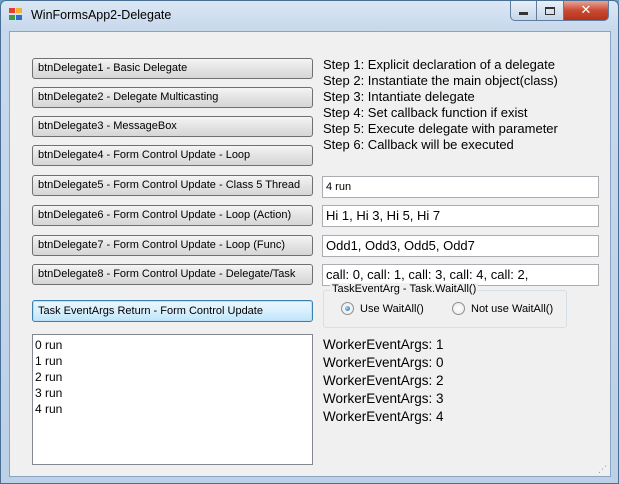  I want to click on app-icon, so click(16, 14).